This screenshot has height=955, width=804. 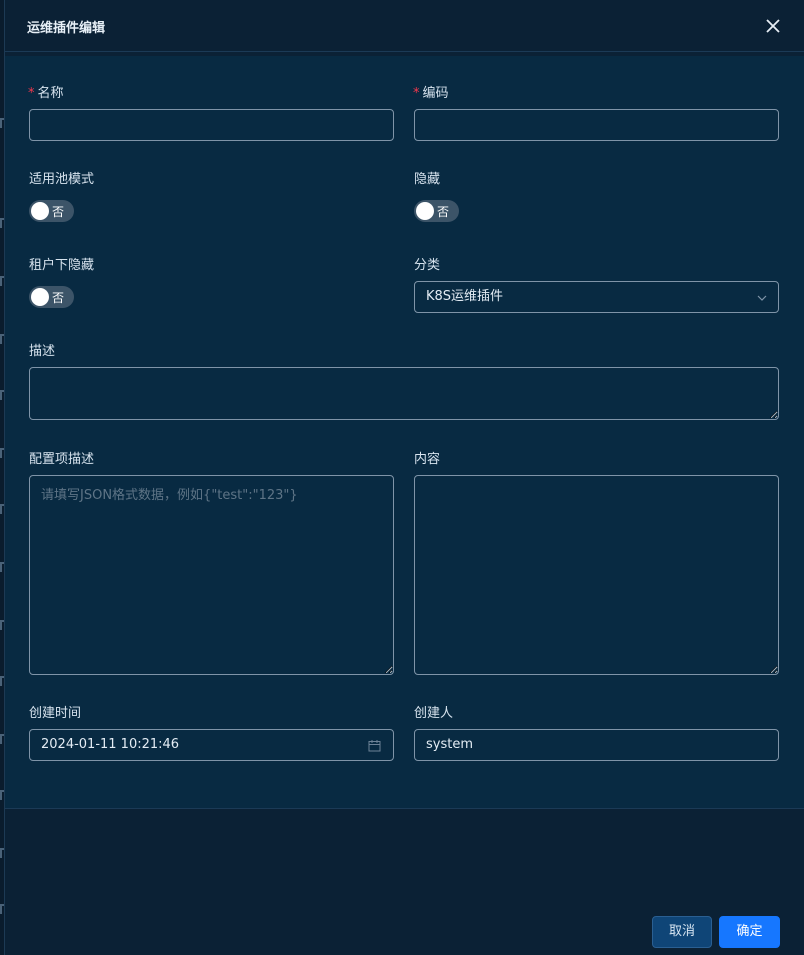 What do you see at coordinates (62, 179) in the screenshot?
I see `pool-mode-label: 适用池模式` at bounding box center [62, 179].